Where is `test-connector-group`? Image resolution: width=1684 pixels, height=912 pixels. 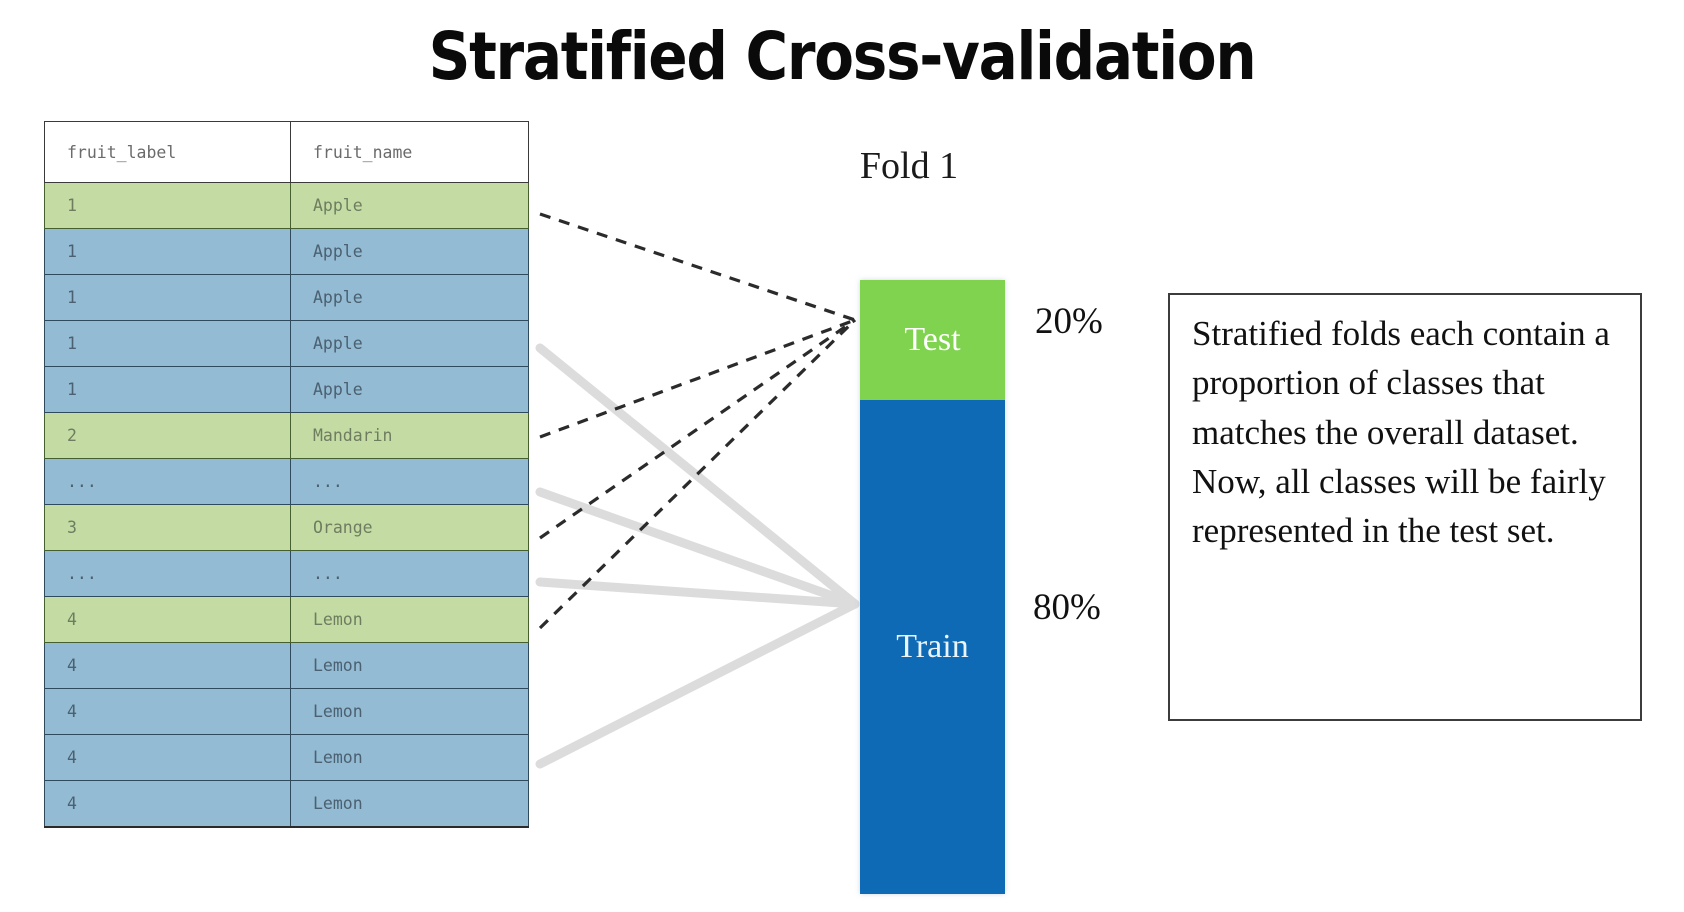
test-connector-group is located at coordinates (697, 421).